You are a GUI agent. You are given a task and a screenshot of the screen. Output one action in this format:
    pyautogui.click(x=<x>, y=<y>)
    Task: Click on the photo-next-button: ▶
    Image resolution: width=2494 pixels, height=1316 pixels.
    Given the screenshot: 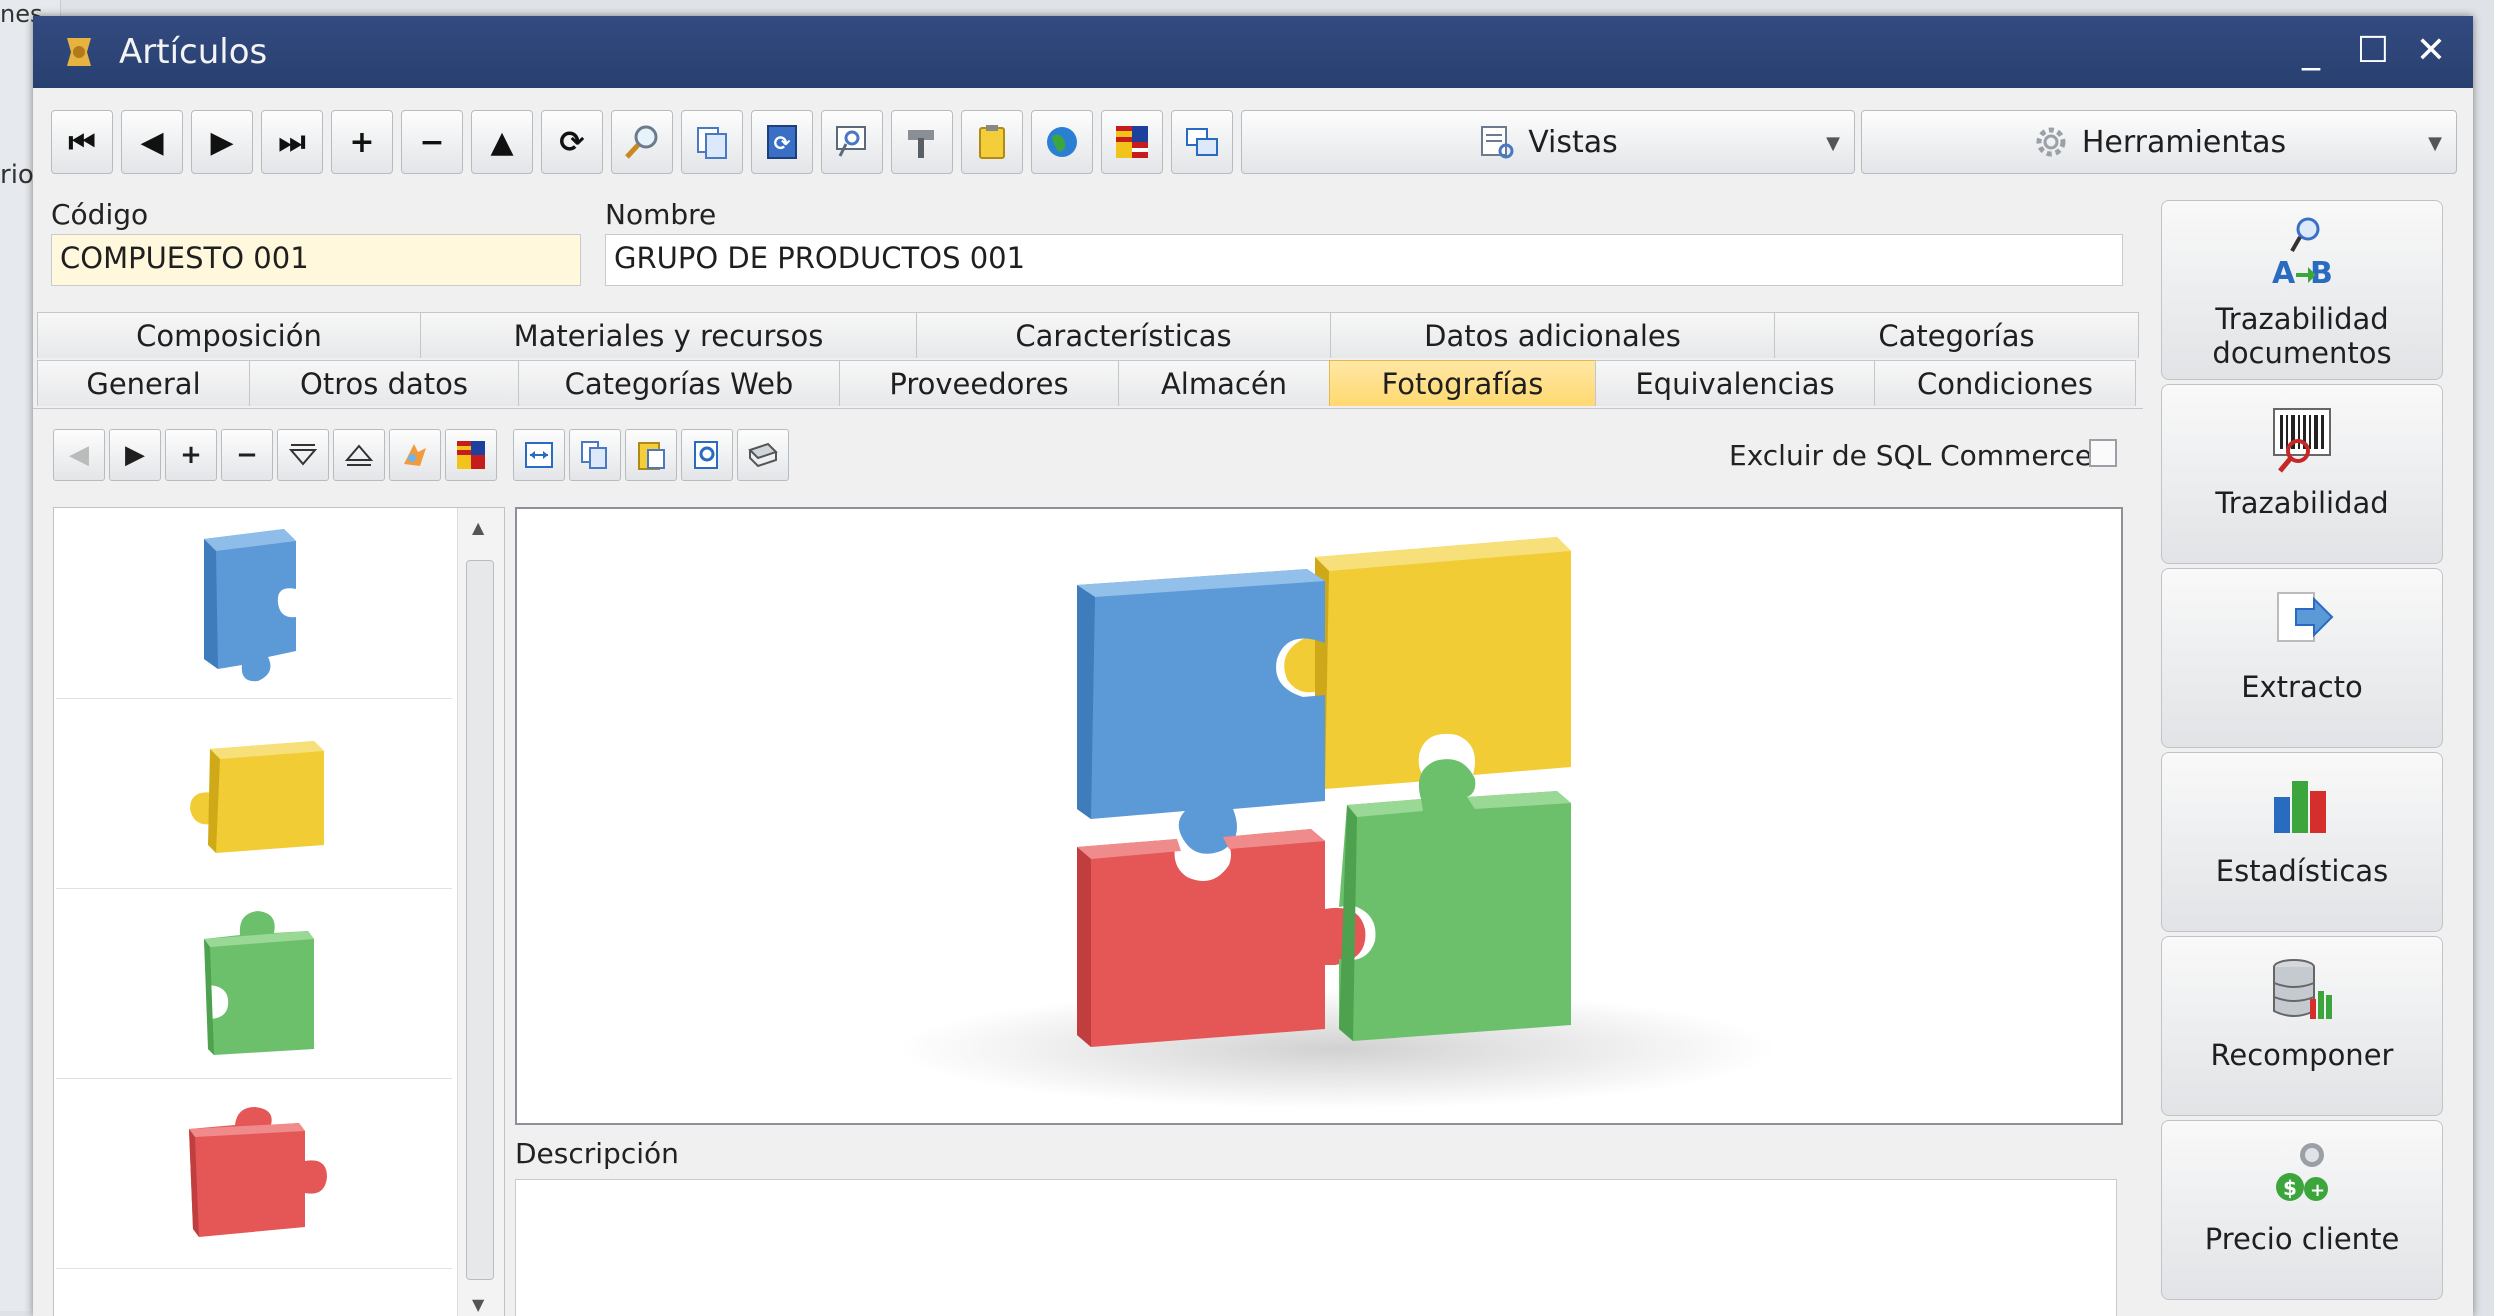 What is the action you would take?
    pyautogui.click(x=135, y=455)
    